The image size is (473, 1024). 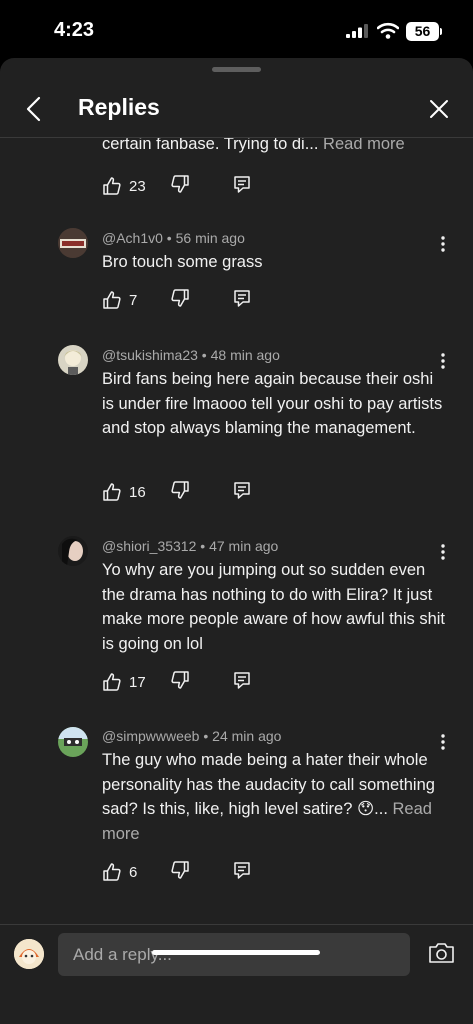 I want to click on comment-meta: @simpwwweeb • 24 min ago, so click(x=192, y=736).